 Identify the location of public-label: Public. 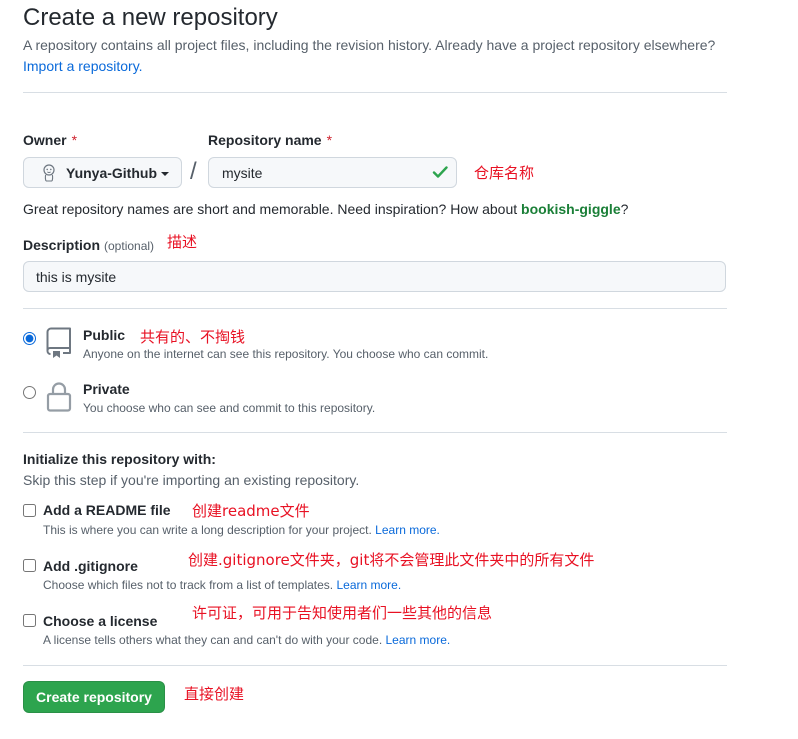
(104, 335).